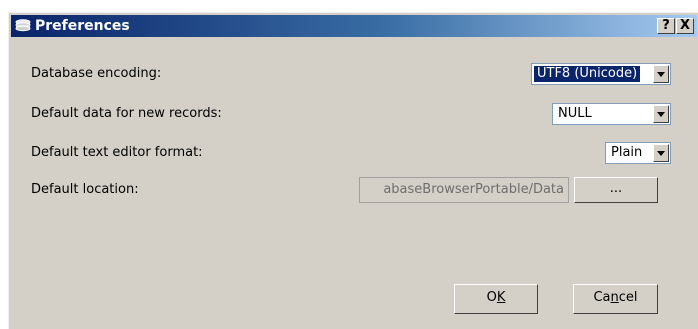  Describe the element at coordinates (602, 297) in the screenshot. I see `cancel-label-prefix: Ca` at that location.